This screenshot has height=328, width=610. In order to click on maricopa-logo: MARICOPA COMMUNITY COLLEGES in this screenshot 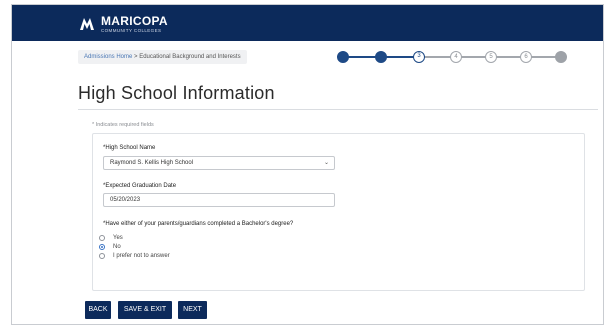, I will do `click(123, 24)`.